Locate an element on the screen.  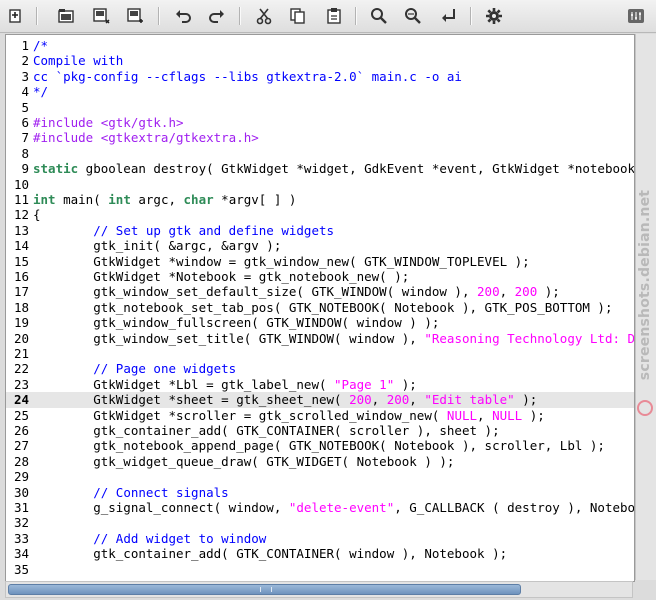
code-line: 7 #include <gtkextra/gtkextra.h> is located at coordinates (320, 137).